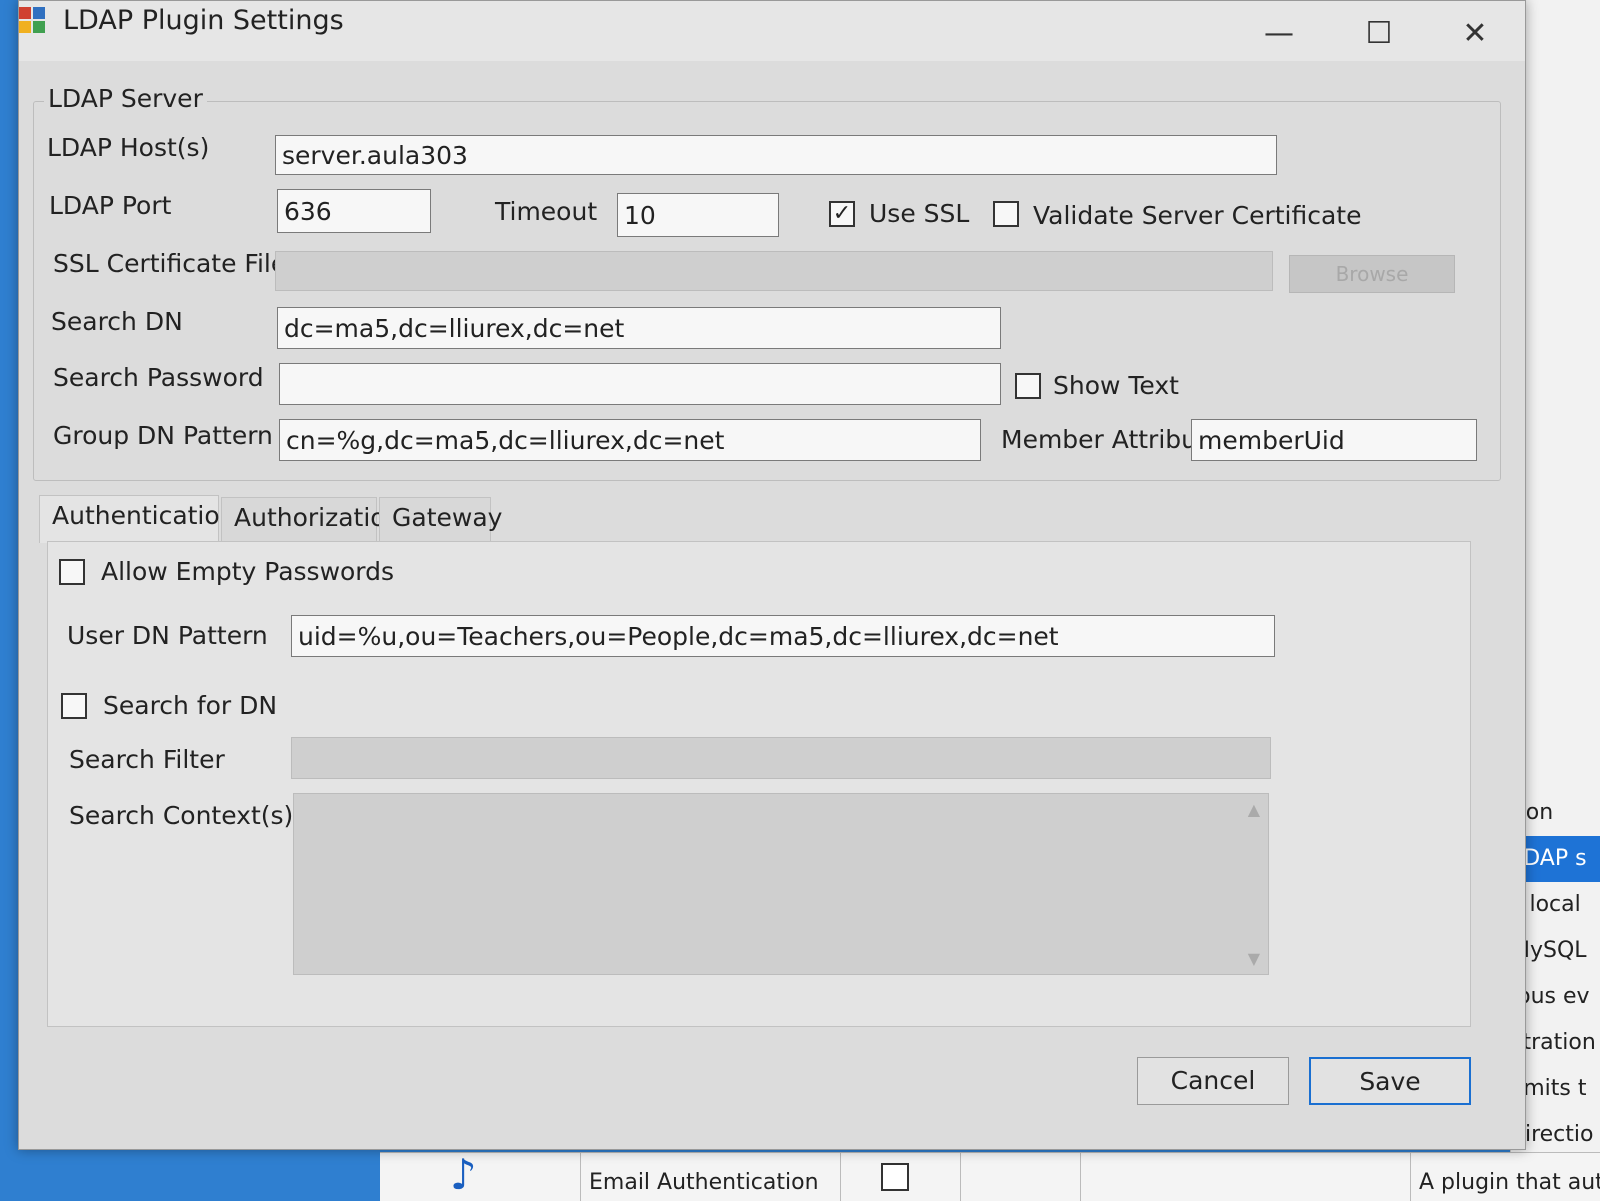 This screenshot has height=1201, width=1600. I want to click on group-dn-label: Group DN Pattern, so click(163, 435).